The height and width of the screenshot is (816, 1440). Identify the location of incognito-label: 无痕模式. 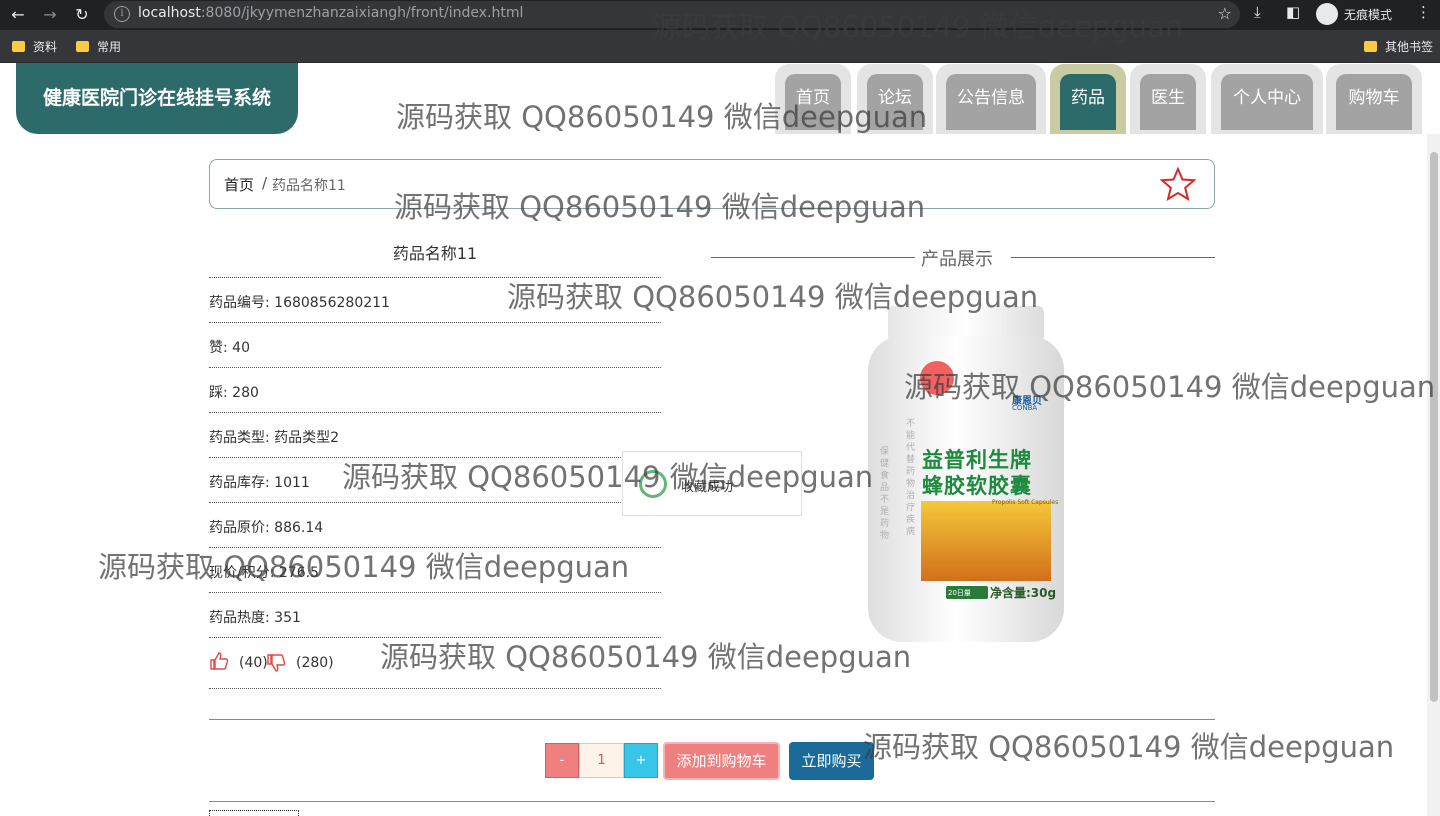
(1368, 15).